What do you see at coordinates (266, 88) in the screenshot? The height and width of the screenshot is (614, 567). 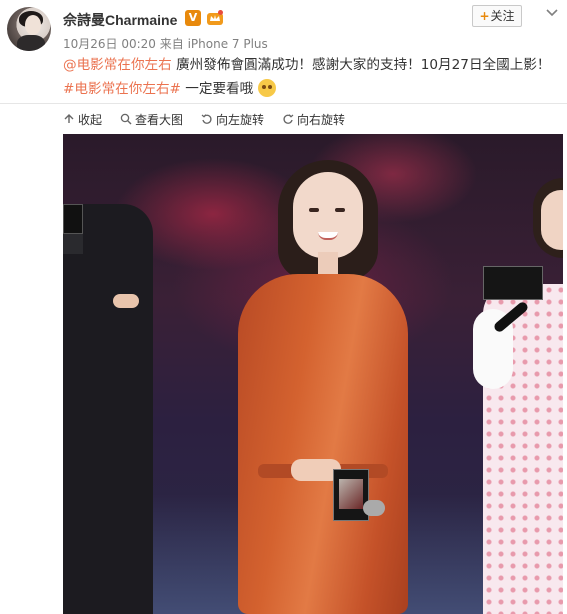 I see `smiley-emoji-icon` at bounding box center [266, 88].